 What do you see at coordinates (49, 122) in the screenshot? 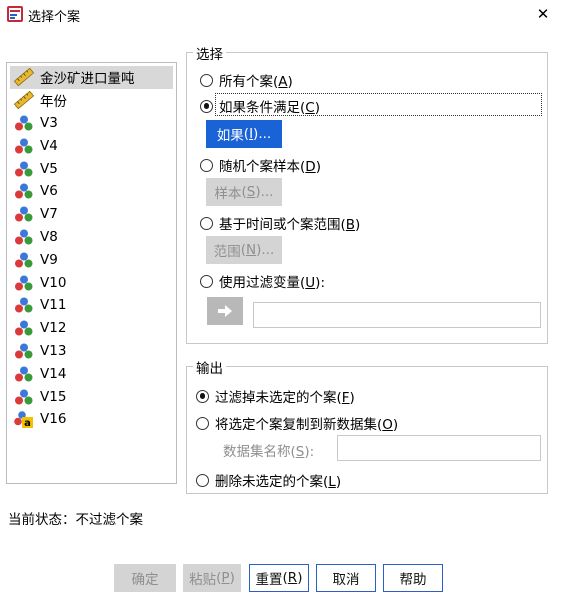
I see `variable-item-label: V3` at bounding box center [49, 122].